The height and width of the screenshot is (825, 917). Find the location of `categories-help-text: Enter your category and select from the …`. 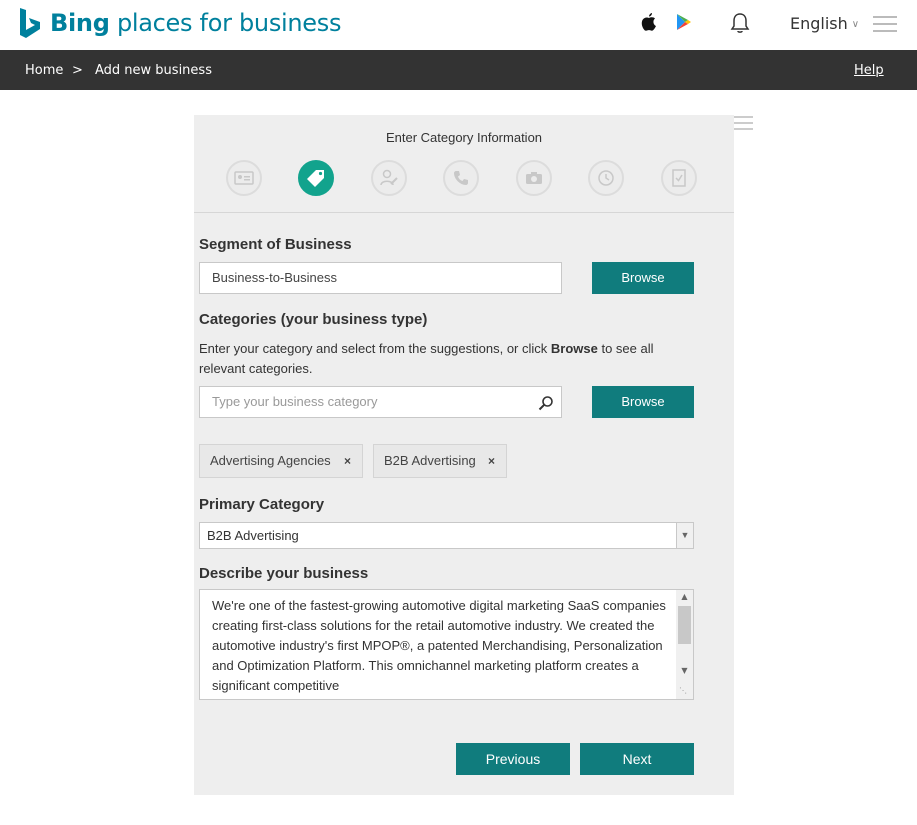

categories-help-text: Enter your category and select from the … is located at coordinates (449, 359).